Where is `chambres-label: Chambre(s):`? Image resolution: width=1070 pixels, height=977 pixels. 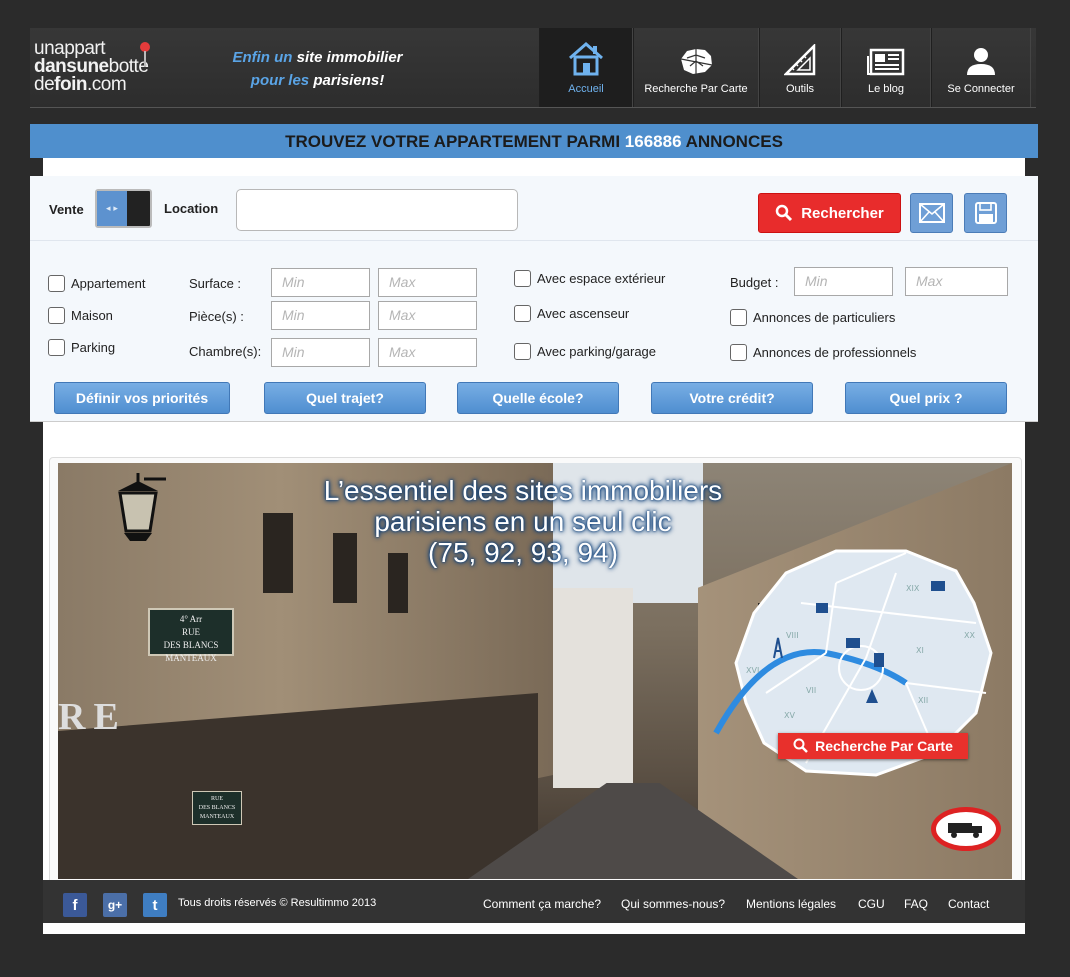 chambres-label: Chambre(s): is located at coordinates (225, 351).